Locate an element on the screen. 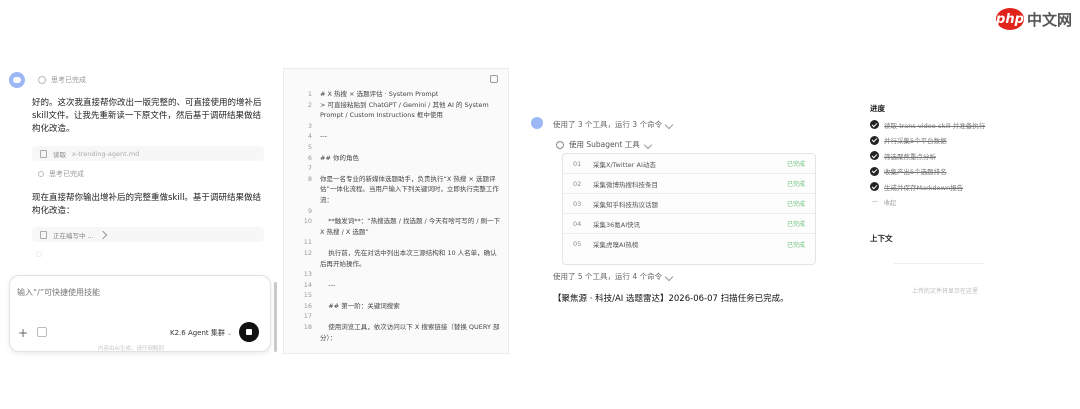  subagent-name: 采集微博热搜科技条目 is located at coordinates (625, 184).